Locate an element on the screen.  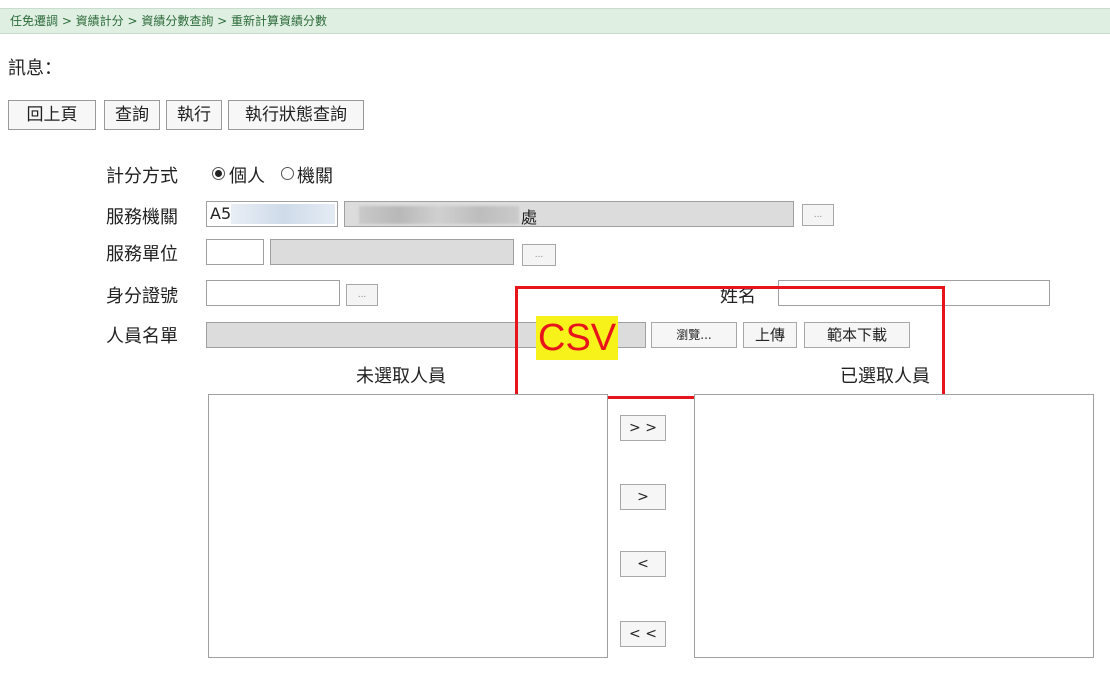
back-button: 回上頁 is located at coordinates (52, 115).